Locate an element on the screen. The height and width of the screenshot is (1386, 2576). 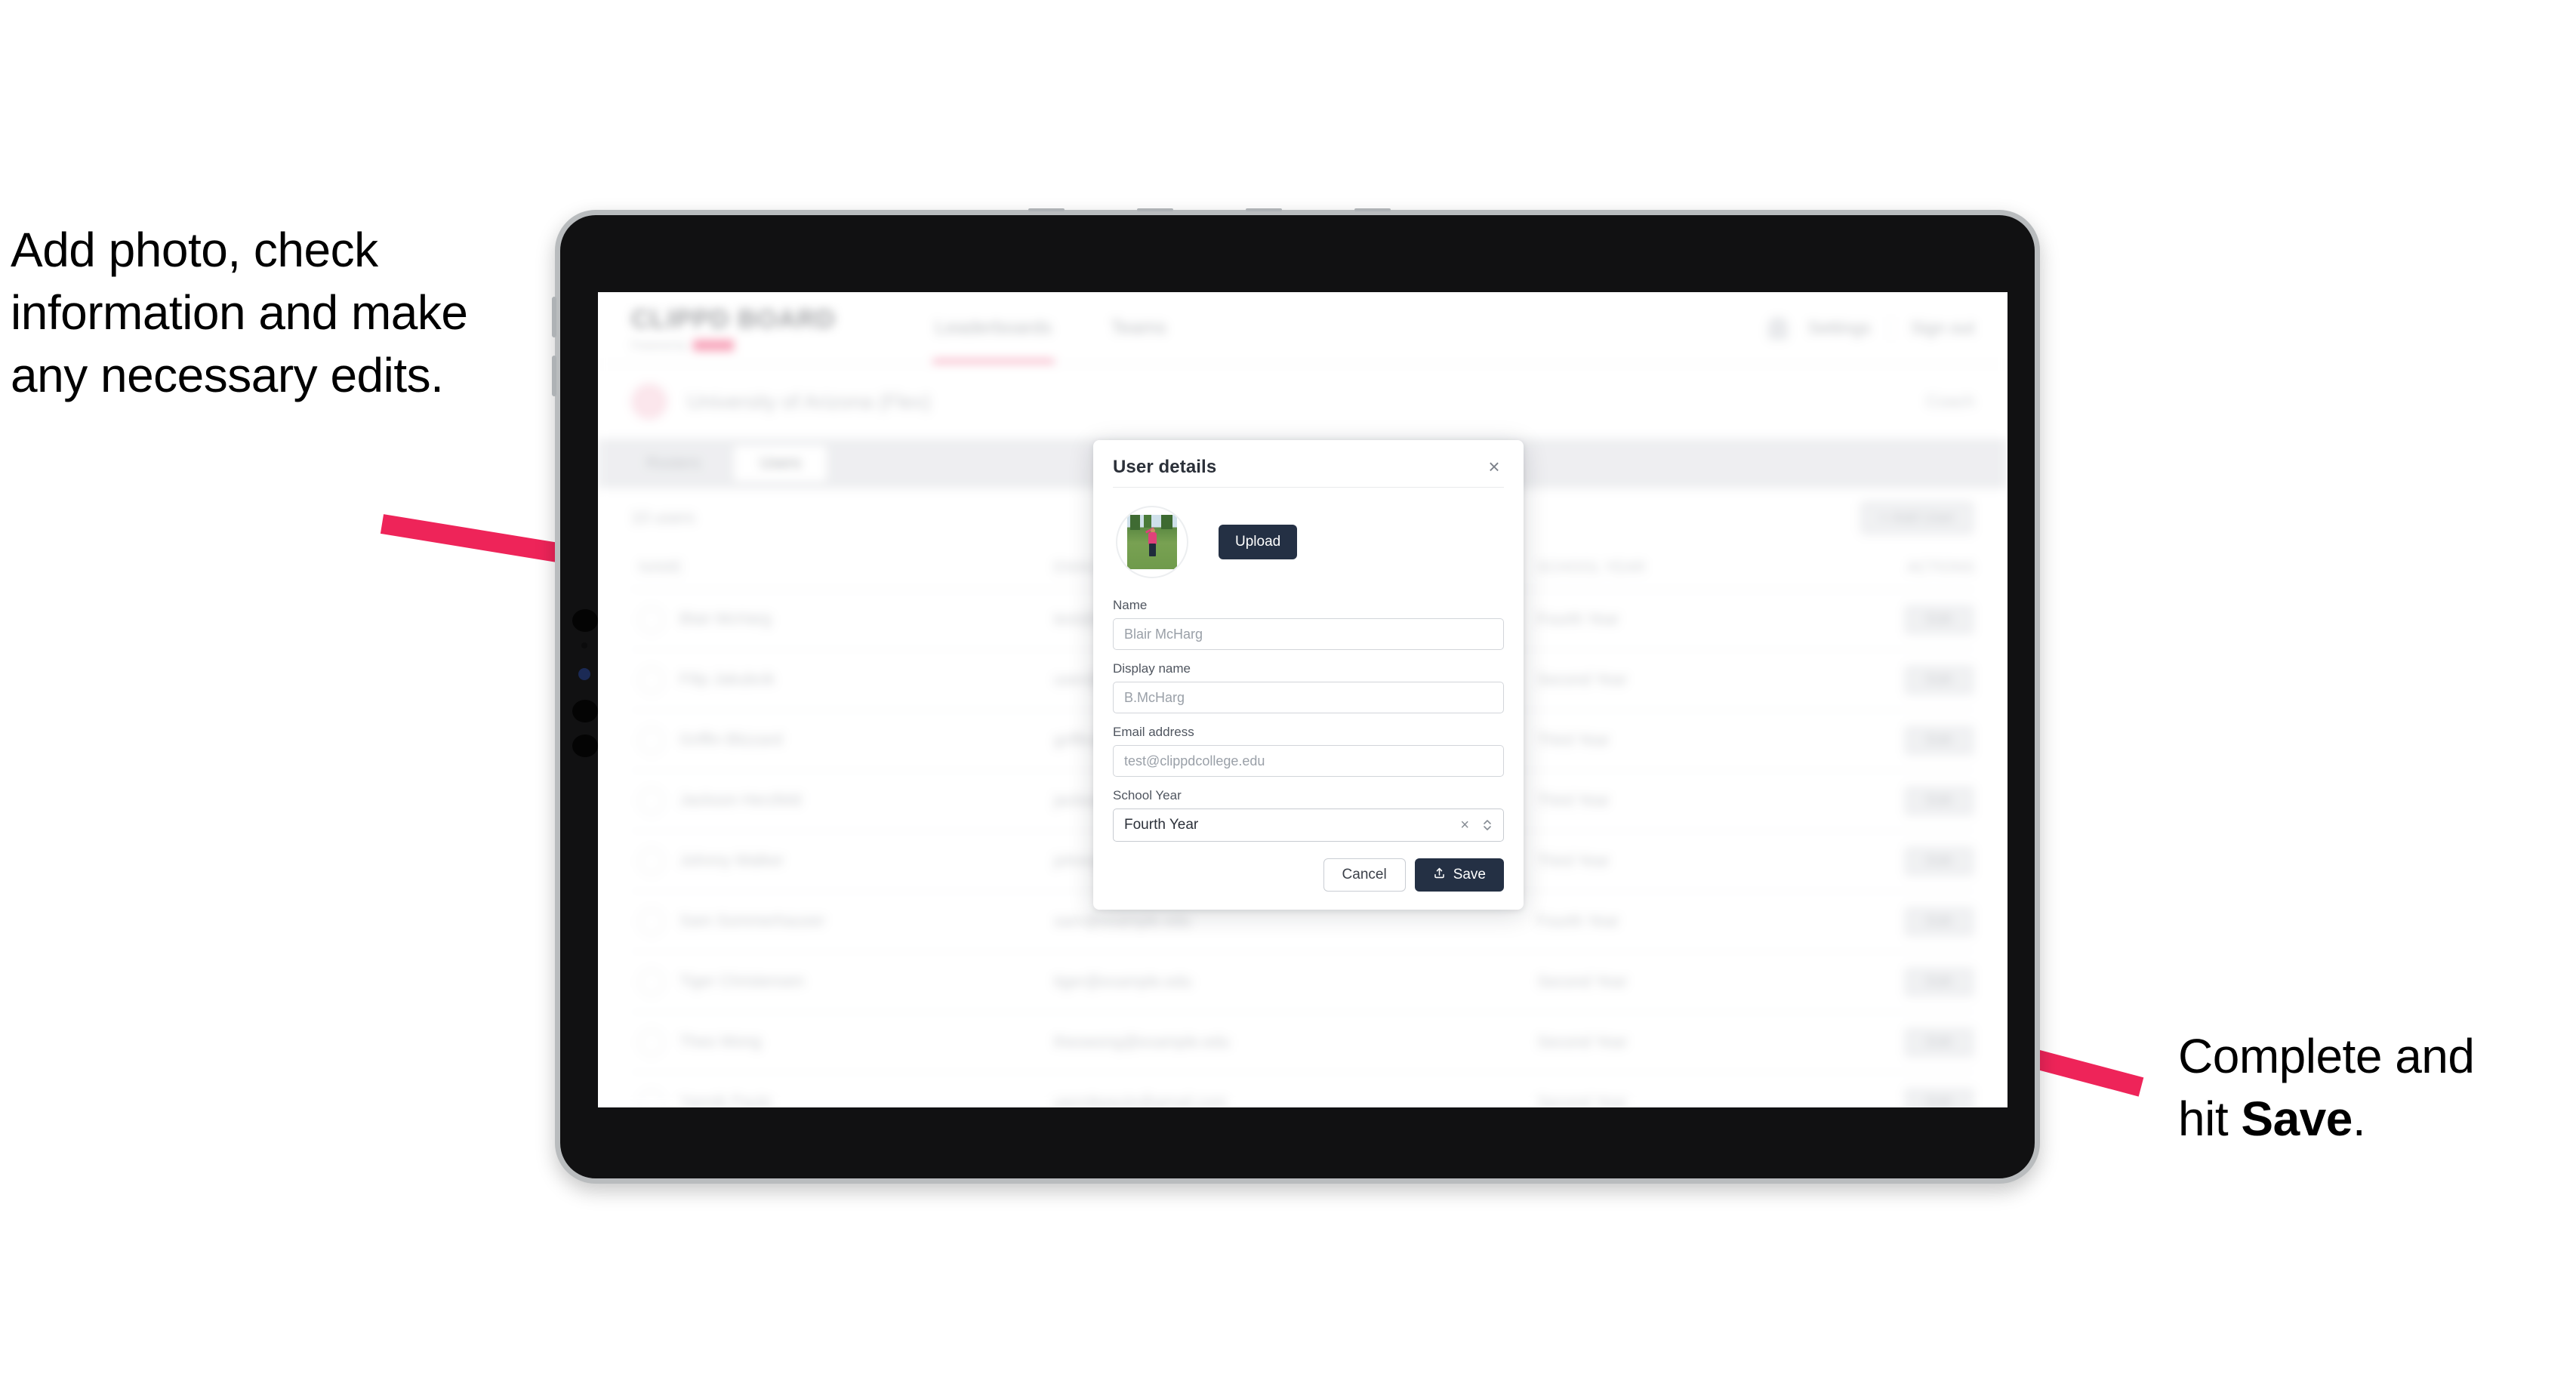
label-email-address: Email address is located at coordinates (1153, 732).